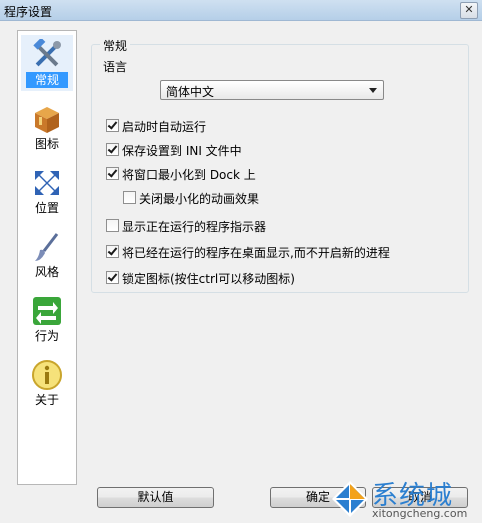  What do you see at coordinates (47, 53) in the screenshot?
I see `tools-icon` at bounding box center [47, 53].